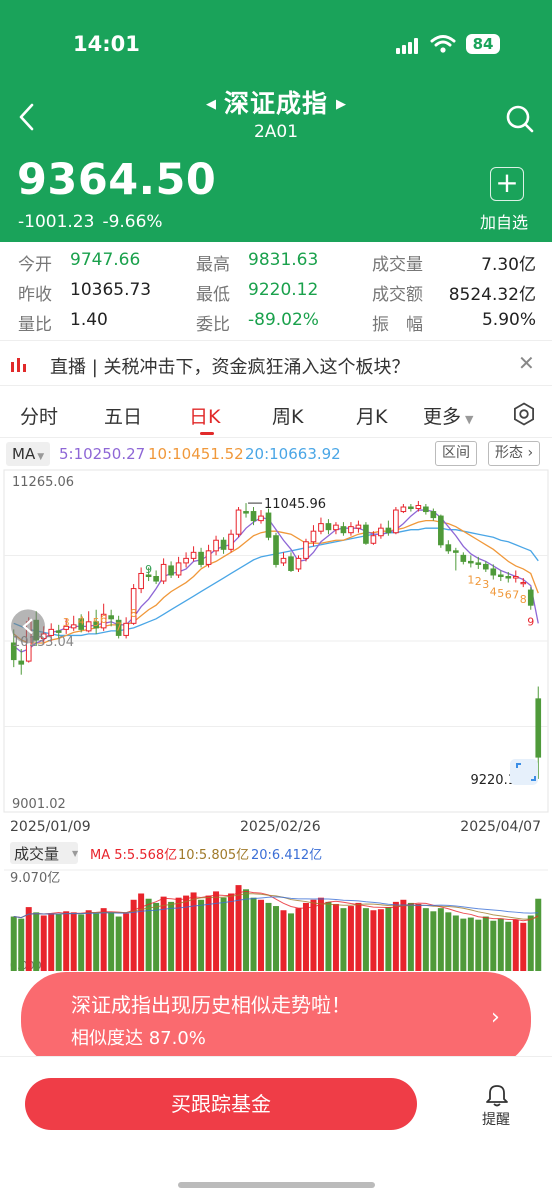  I want to click on toast-subtitle: 相似度达 87.0%, so click(138, 1038).